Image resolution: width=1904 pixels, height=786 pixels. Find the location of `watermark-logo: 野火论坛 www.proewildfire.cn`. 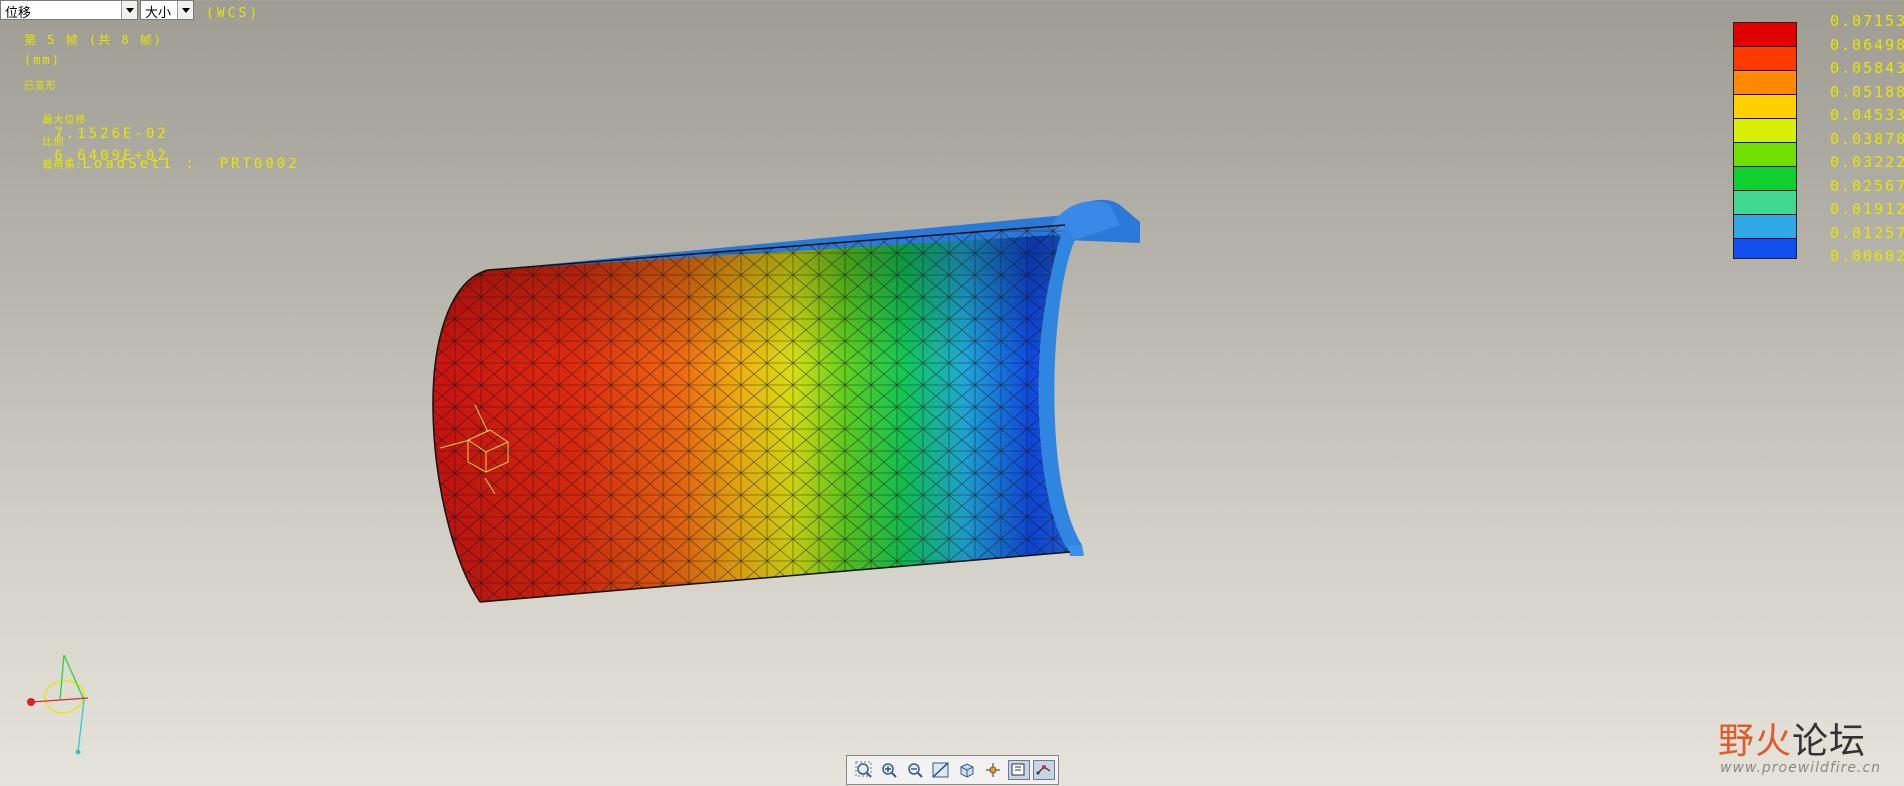

watermark-logo: 野火论坛 www.proewildfire.cn is located at coordinates (1799, 744).